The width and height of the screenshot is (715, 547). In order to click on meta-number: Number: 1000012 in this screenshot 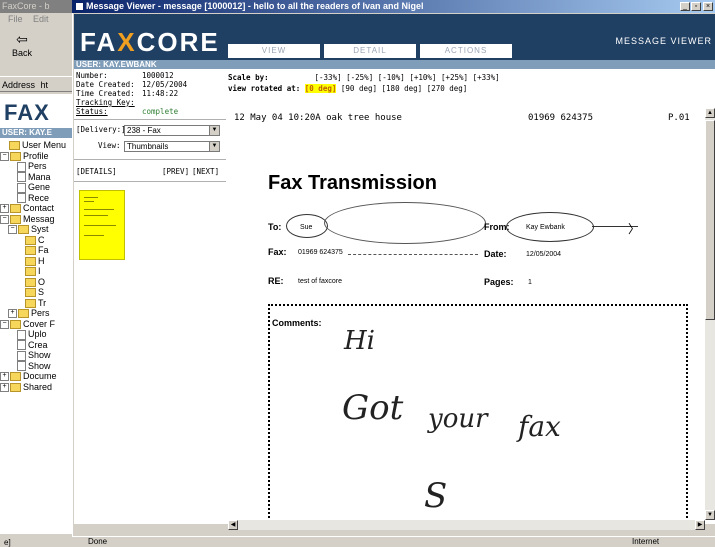, I will do `click(125, 75)`.